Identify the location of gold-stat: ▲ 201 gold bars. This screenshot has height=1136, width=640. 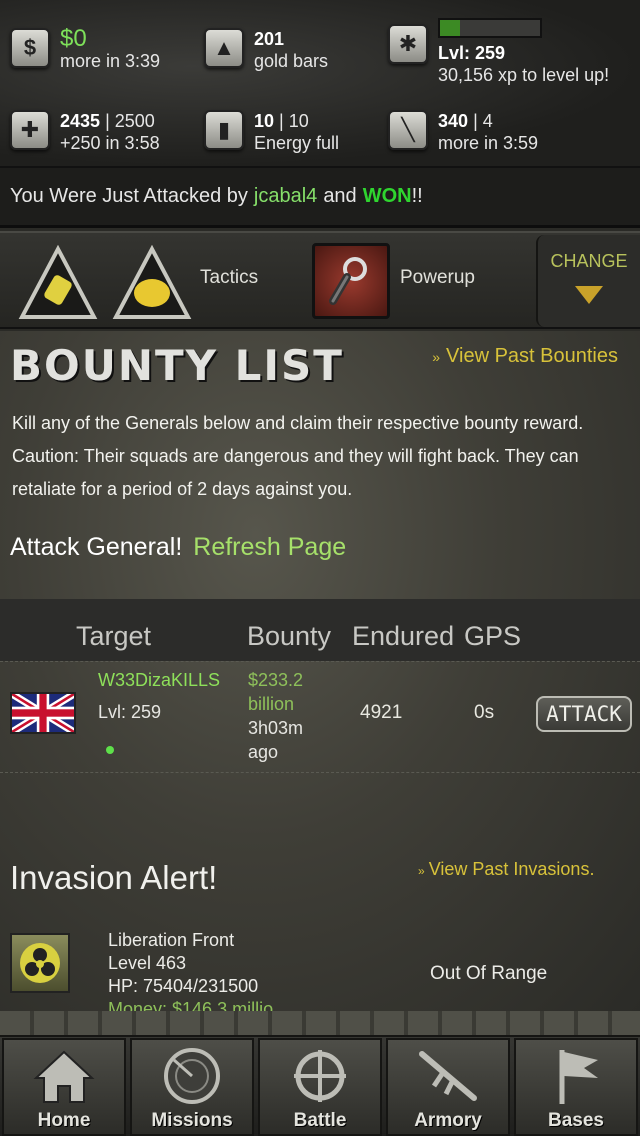
(266, 50).